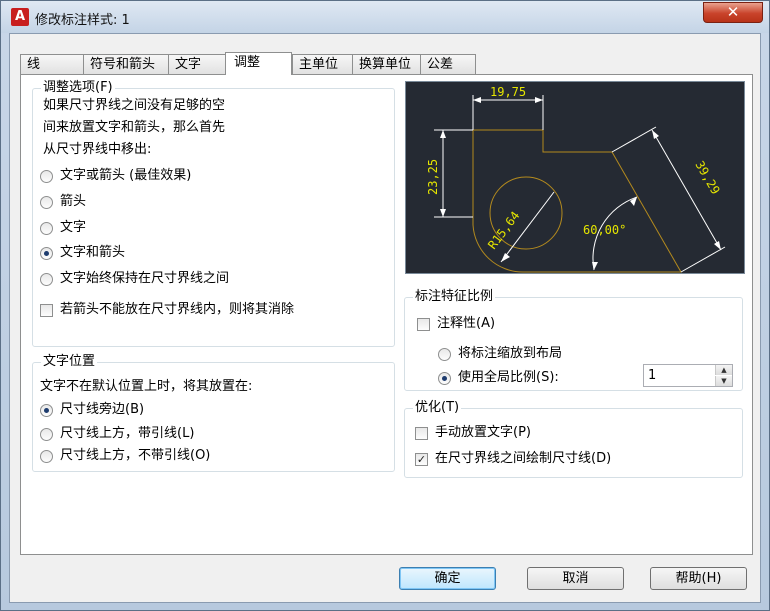 Image resolution: width=770 pixels, height=611 pixels. I want to click on radio-over-without-leader-label: 尺寸线上方，不带引线(O), so click(135, 456).